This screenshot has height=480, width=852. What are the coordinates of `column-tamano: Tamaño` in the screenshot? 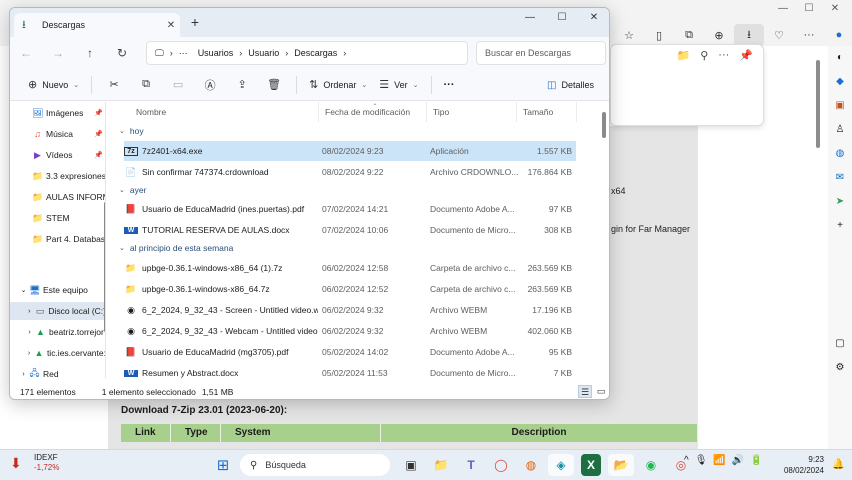 It's located at (547, 112).